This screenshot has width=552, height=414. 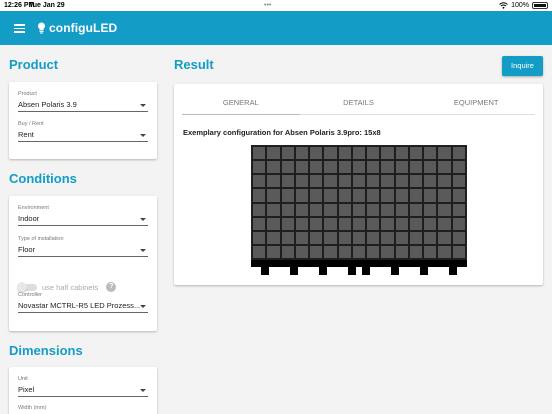 I want to click on environment-select: Indoor, so click(x=83, y=219).